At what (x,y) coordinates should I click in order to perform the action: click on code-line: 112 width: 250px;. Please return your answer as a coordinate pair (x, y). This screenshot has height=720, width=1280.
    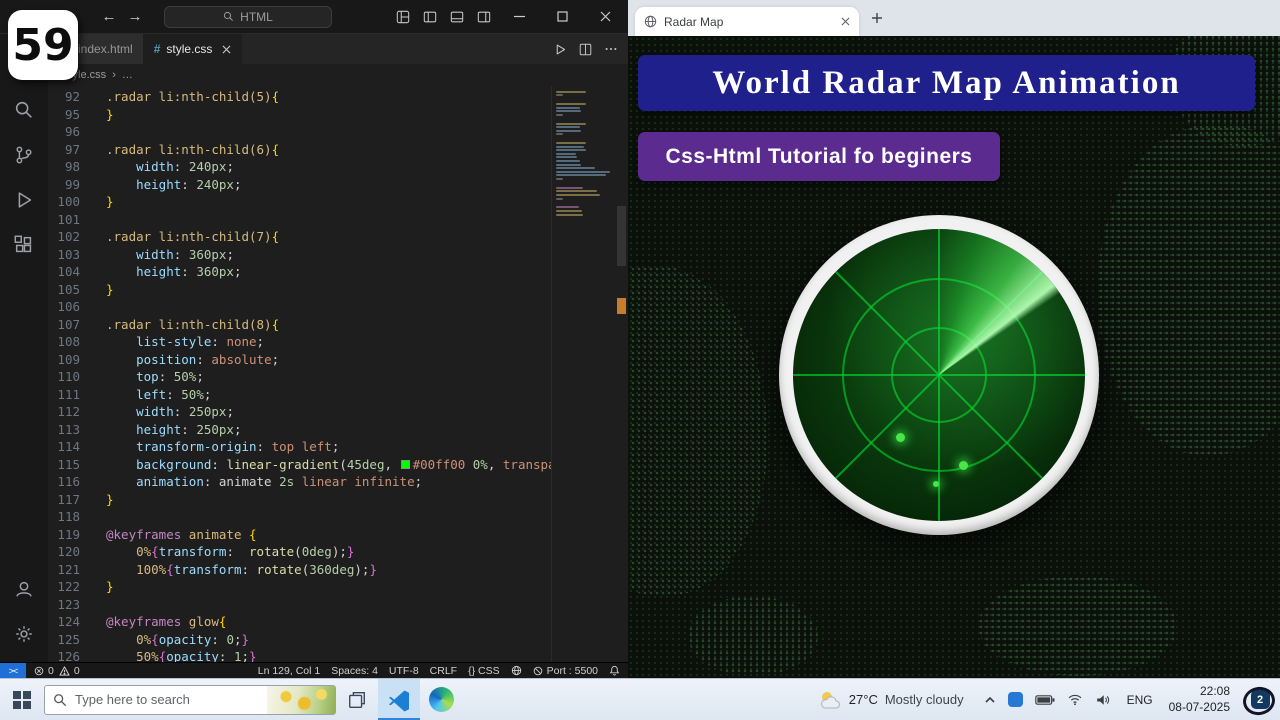
    Looking at the image, I should click on (299, 412).